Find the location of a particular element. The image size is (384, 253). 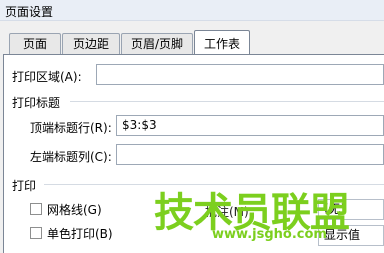

mono-print-label: 单色打印(B) is located at coordinates (80, 233).